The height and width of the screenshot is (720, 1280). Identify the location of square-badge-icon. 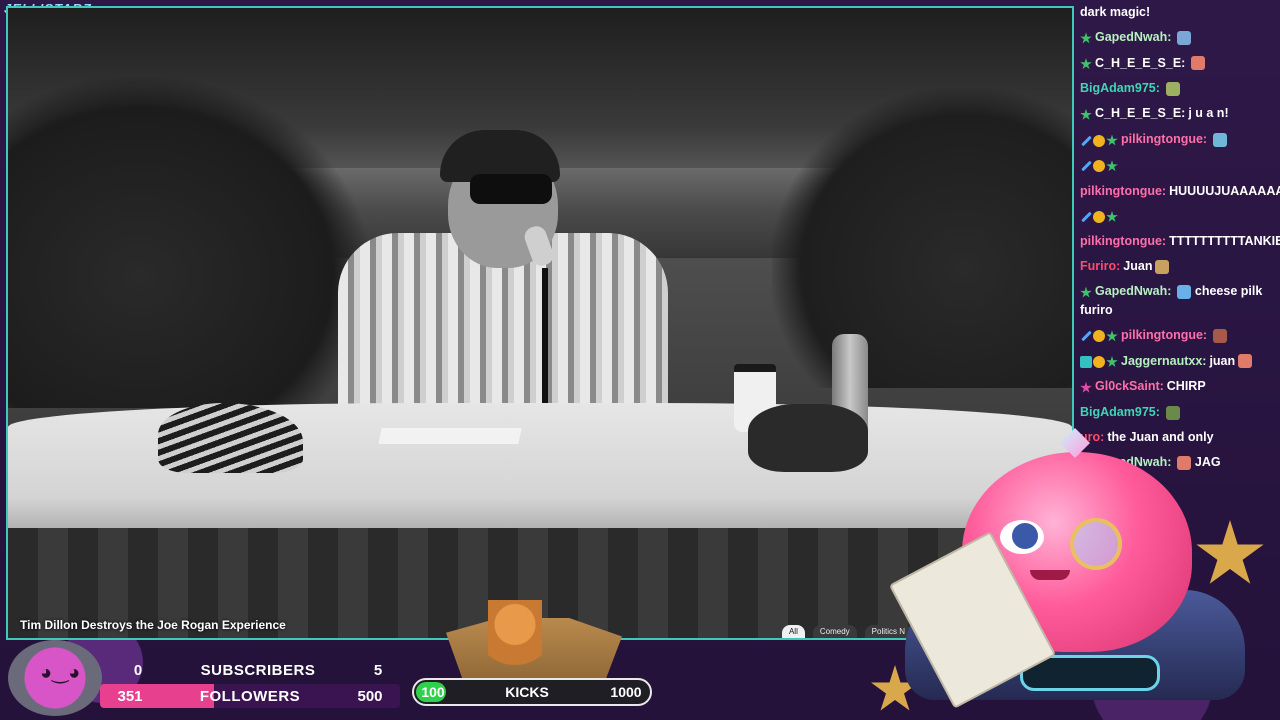
(1086, 362).